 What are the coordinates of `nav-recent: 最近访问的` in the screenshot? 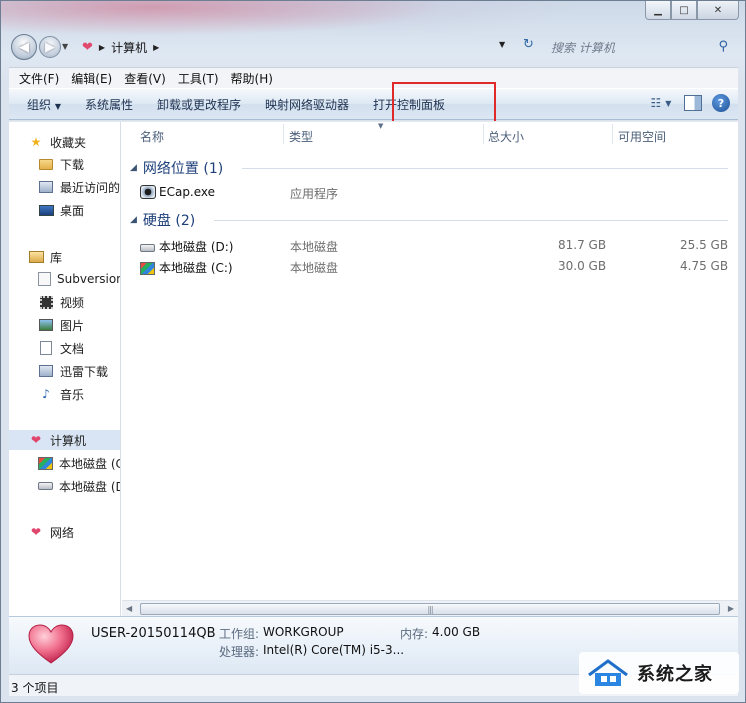 It's located at (65, 187).